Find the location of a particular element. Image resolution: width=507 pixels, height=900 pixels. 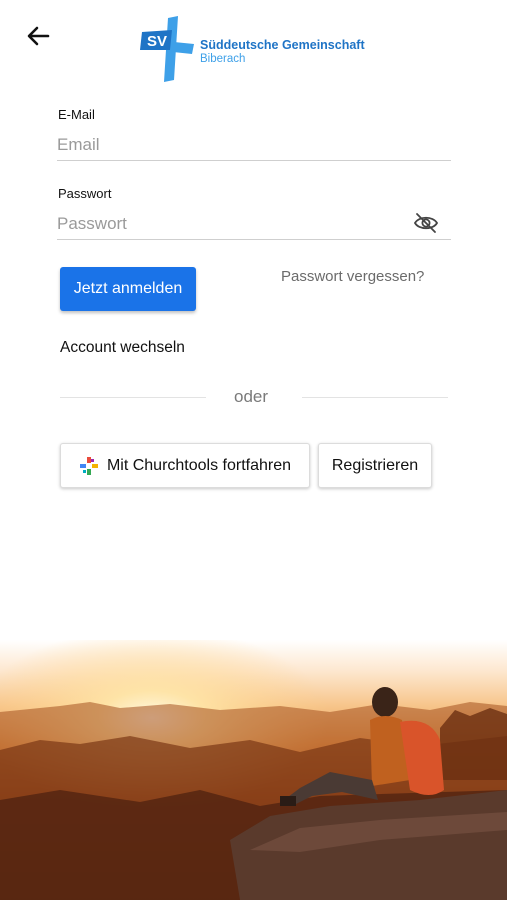

eye-off-icon is located at coordinates (426, 223).